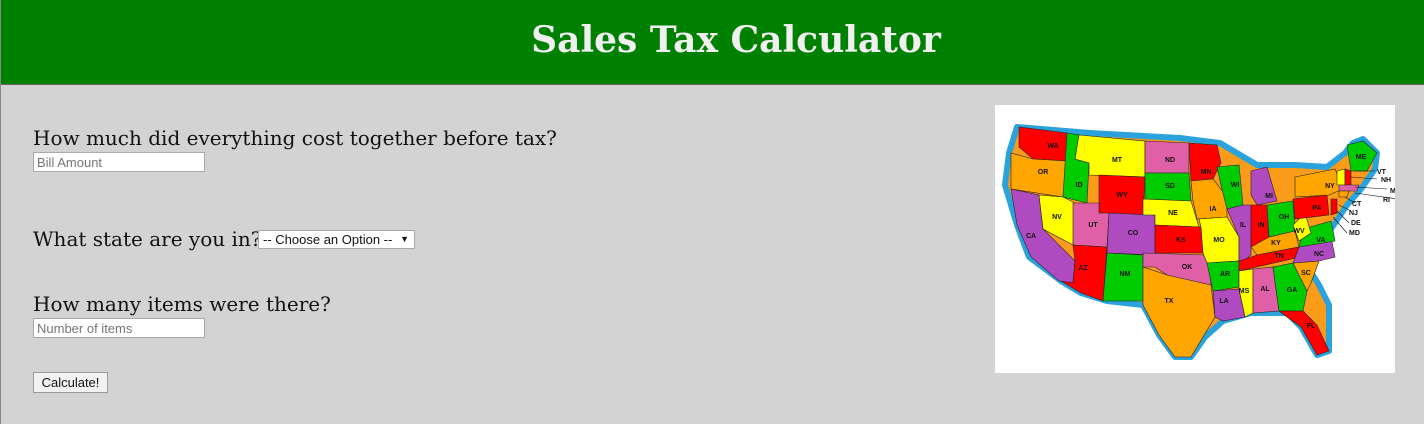 This screenshot has height=424, width=1424. Describe the element at coordinates (1392, 191) in the screenshot. I see `state-label-ma: MA` at that location.